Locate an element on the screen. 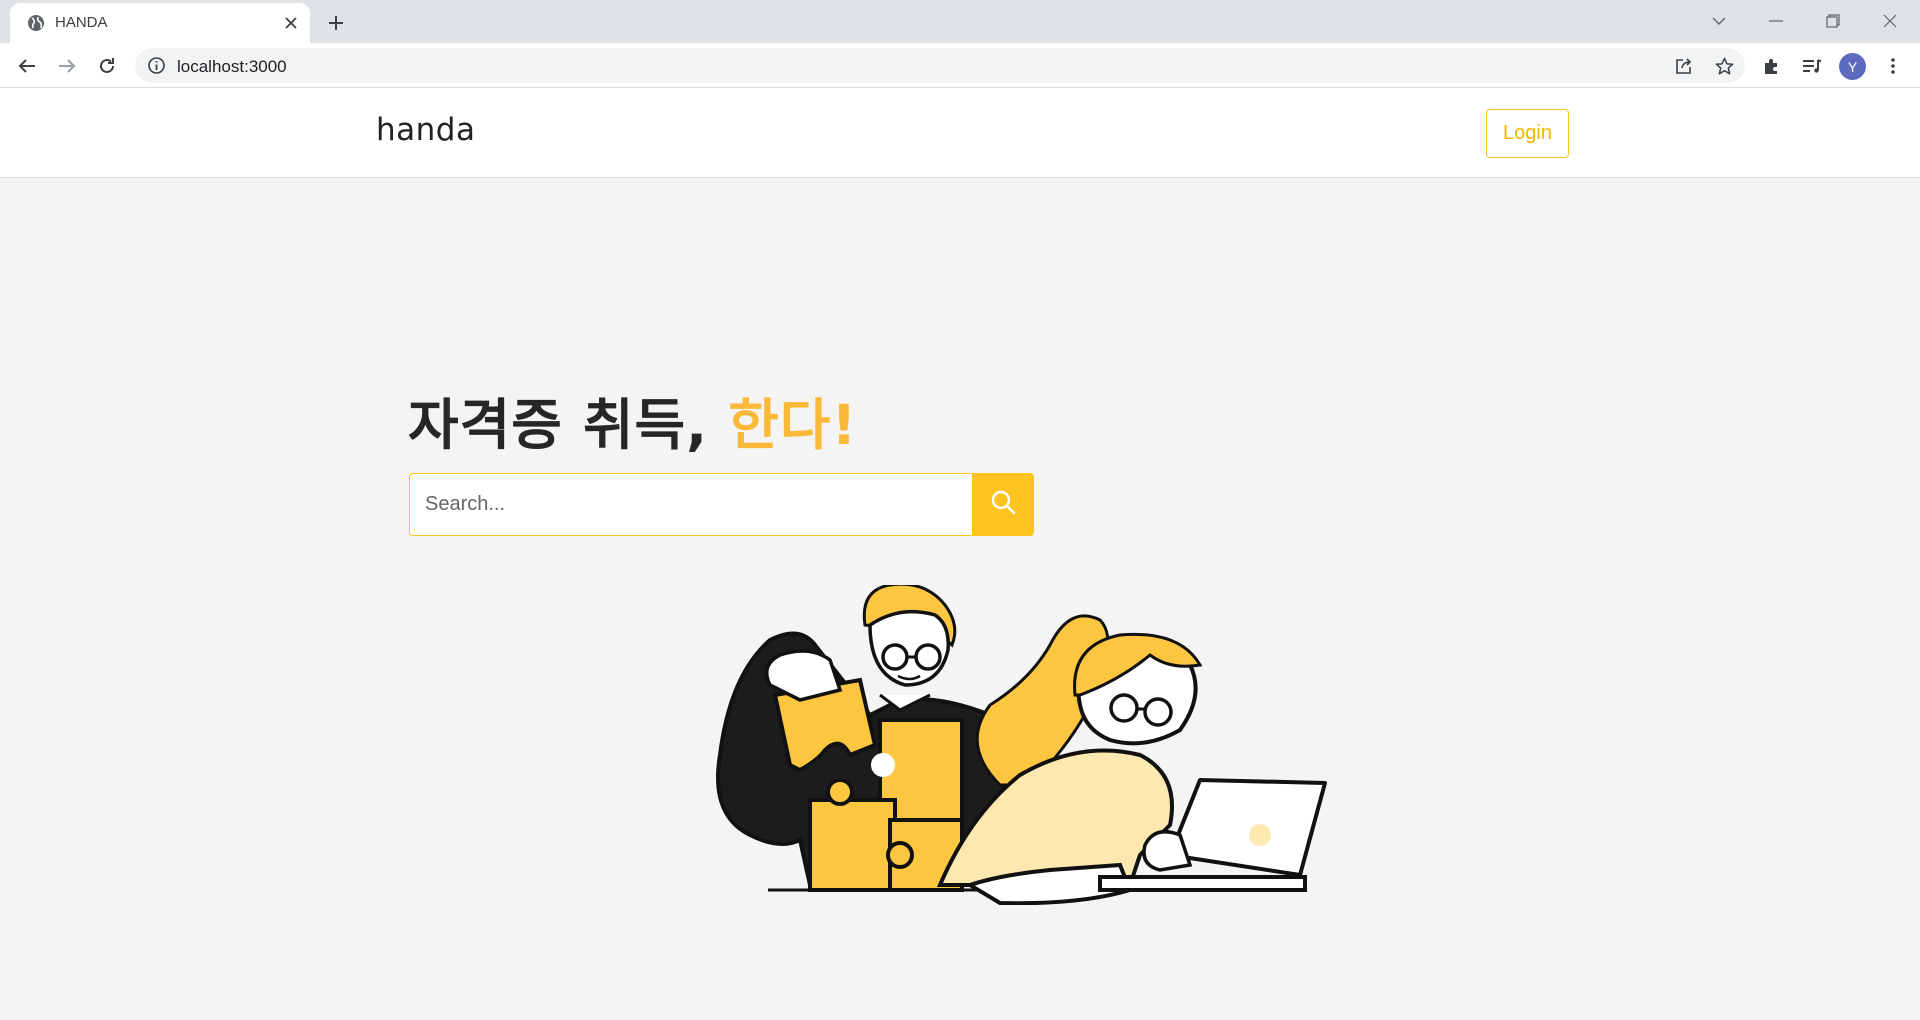  globe-icon is located at coordinates (36, 23).